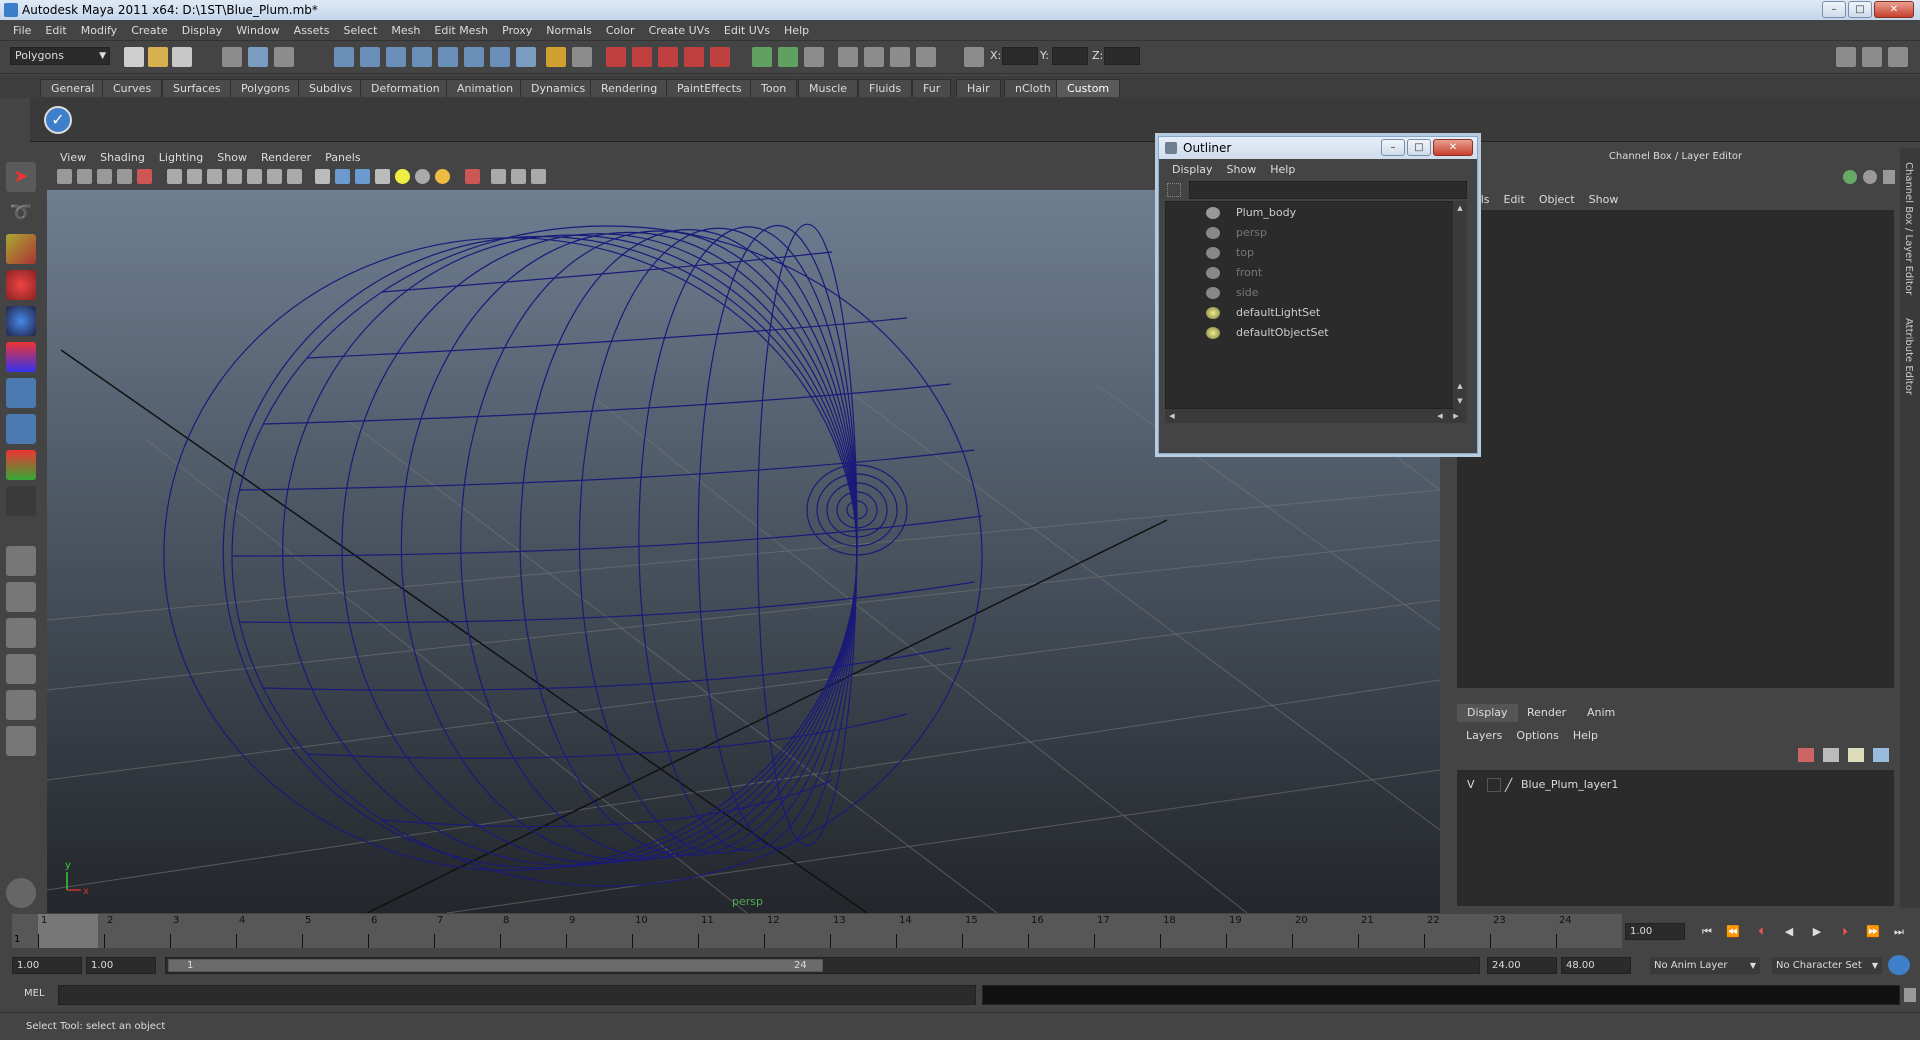 The height and width of the screenshot is (1040, 1920). Describe the element at coordinates (312, 30) in the screenshot. I see `menu-assets: Assets` at that location.